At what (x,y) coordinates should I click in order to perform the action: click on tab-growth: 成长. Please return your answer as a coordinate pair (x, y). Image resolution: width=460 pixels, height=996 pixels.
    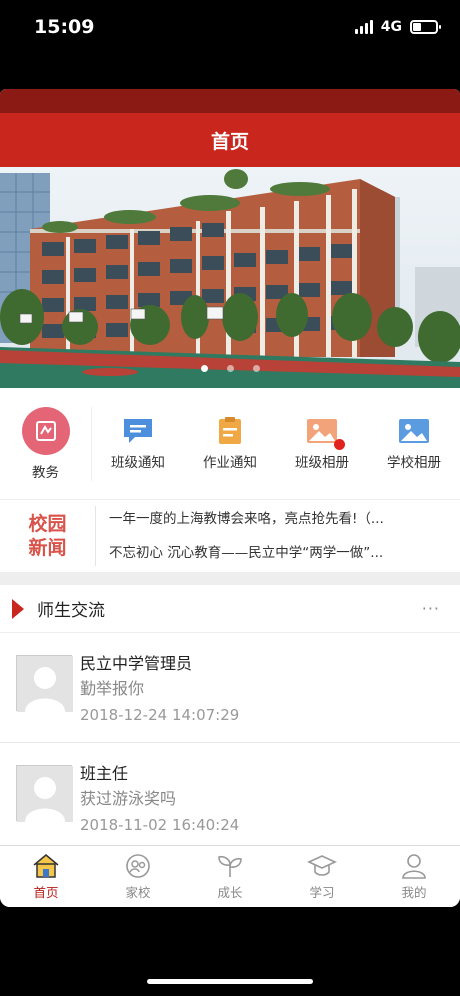
    Looking at the image, I should click on (230, 876).